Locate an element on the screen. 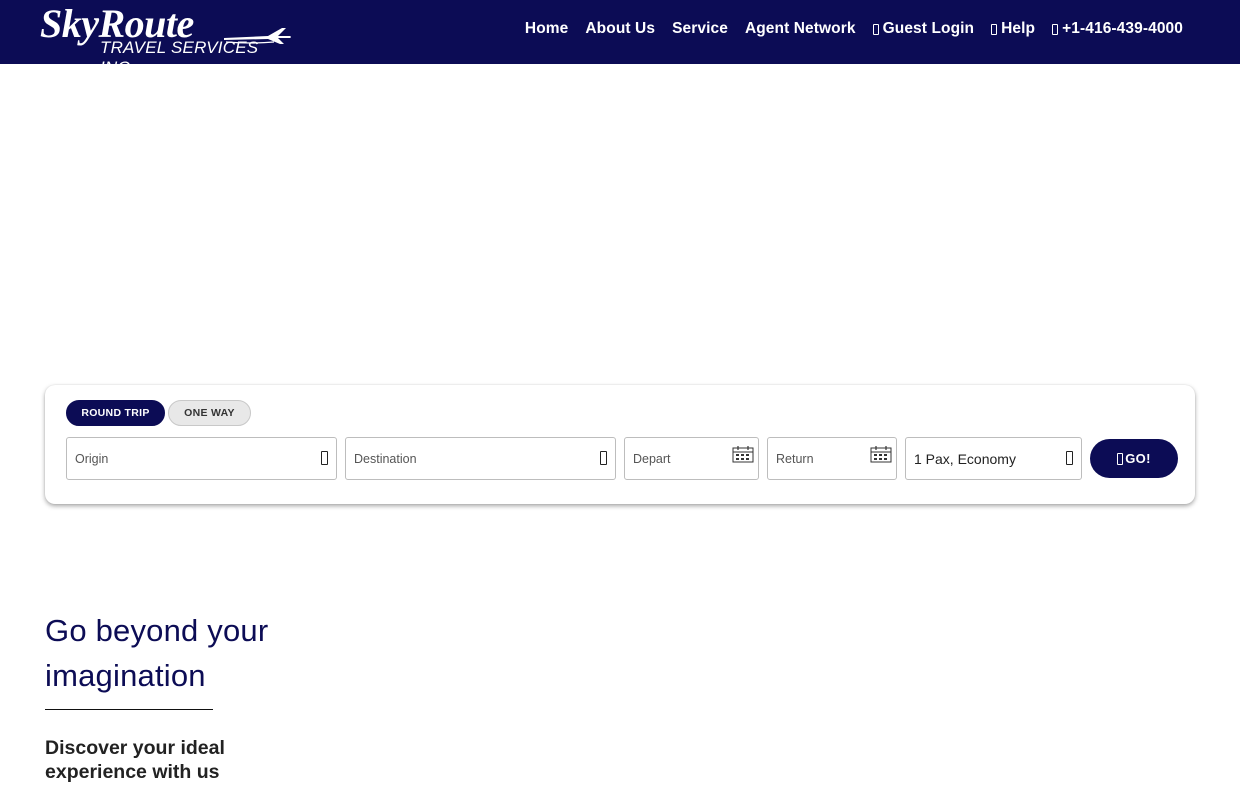 This screenshot has width=1240, height=800. nav-home: Home is located at coordinates (546, 29).